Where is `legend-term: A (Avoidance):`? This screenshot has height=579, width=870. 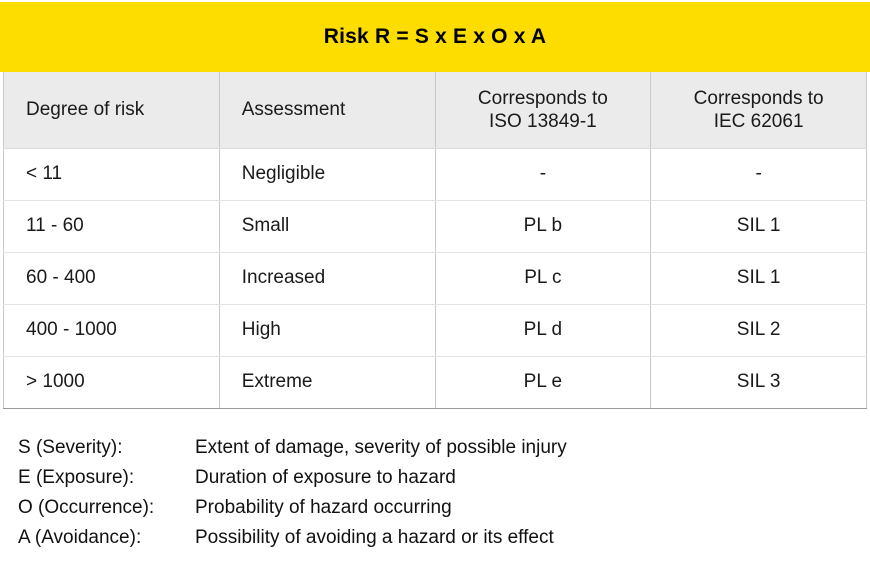 legend-term: A (Avoidance): is located at coordinates (80, 537).